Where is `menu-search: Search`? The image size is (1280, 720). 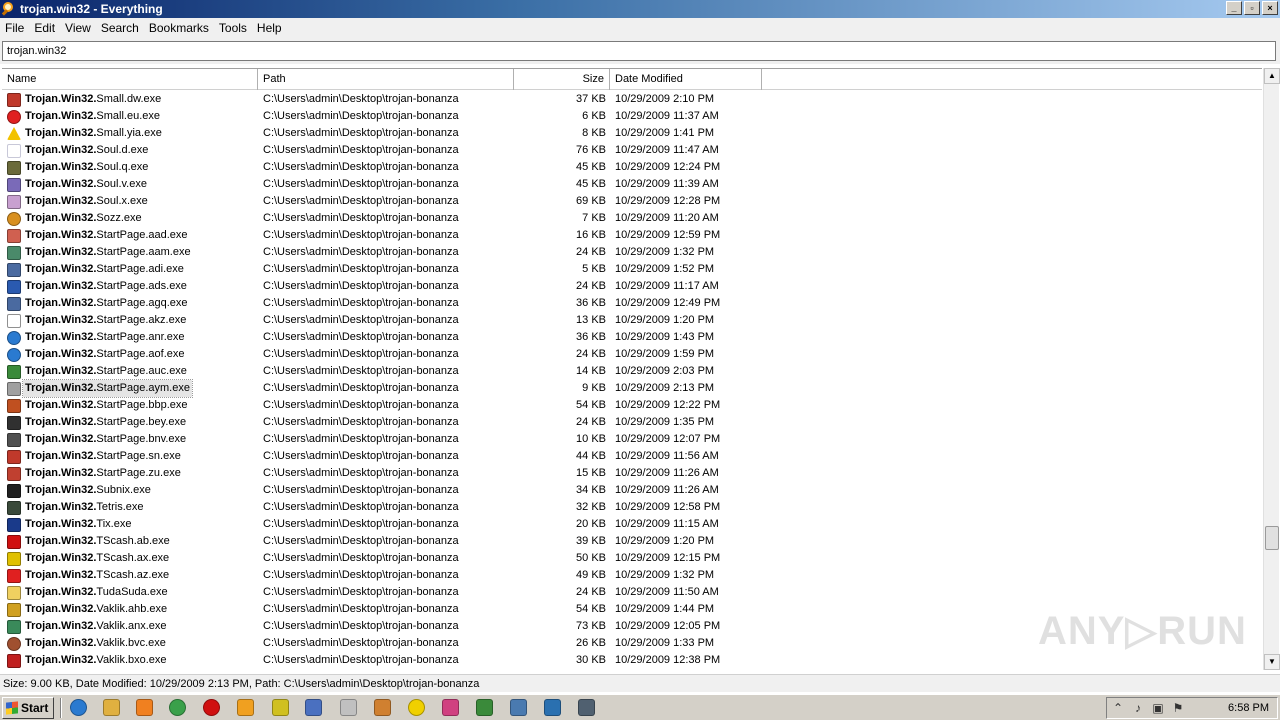
menu-search: Search is located at coordinates (120, 28).